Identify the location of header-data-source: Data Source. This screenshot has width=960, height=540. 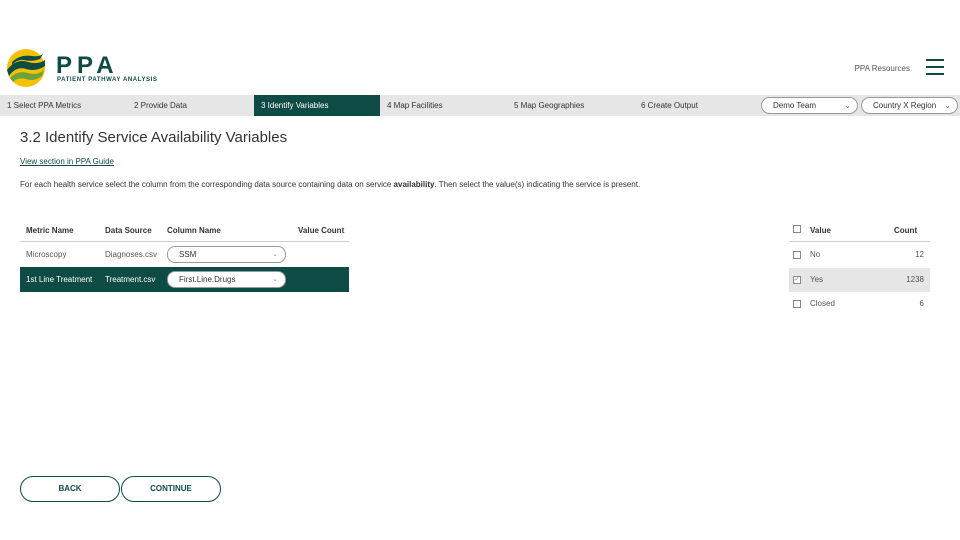
(128, 230).